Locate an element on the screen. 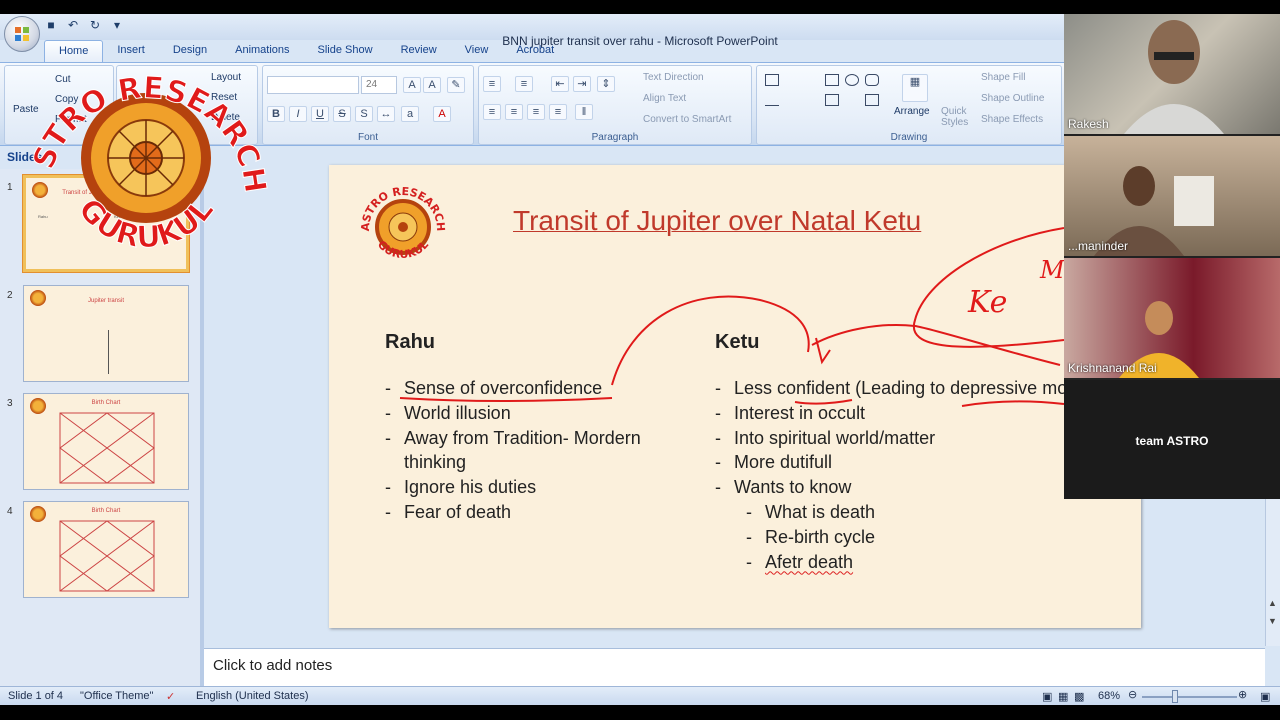  list-item-text: Away from Tradition- Mordern thinking is located at coordinates (522, 450).